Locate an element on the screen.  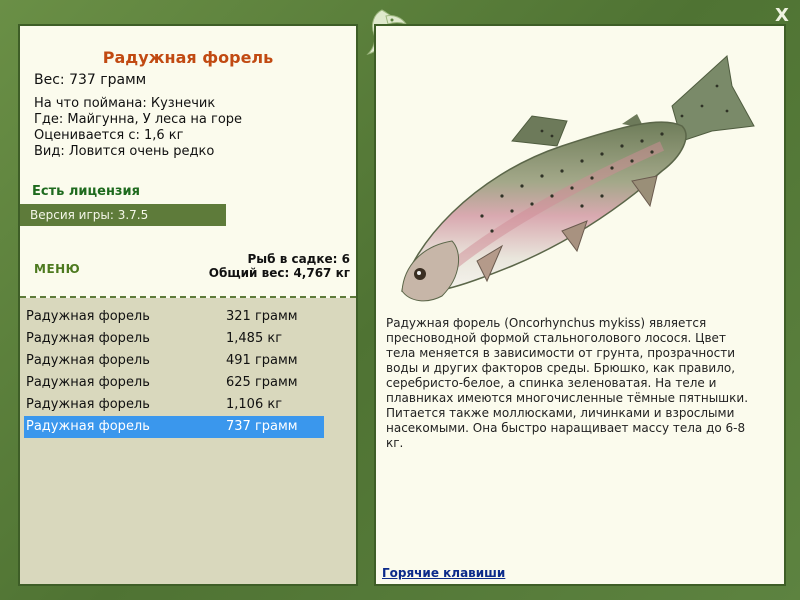
license-status: Есть лицензия is located at coordinates (86, 191).